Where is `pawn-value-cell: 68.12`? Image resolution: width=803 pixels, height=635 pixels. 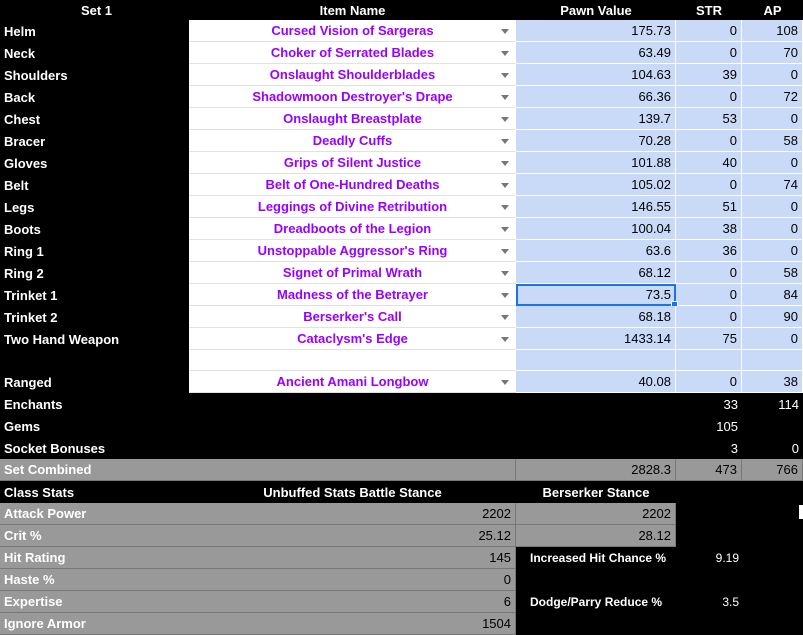
pawn-value-cell: 68.12 is located at coordinates (596, 273).